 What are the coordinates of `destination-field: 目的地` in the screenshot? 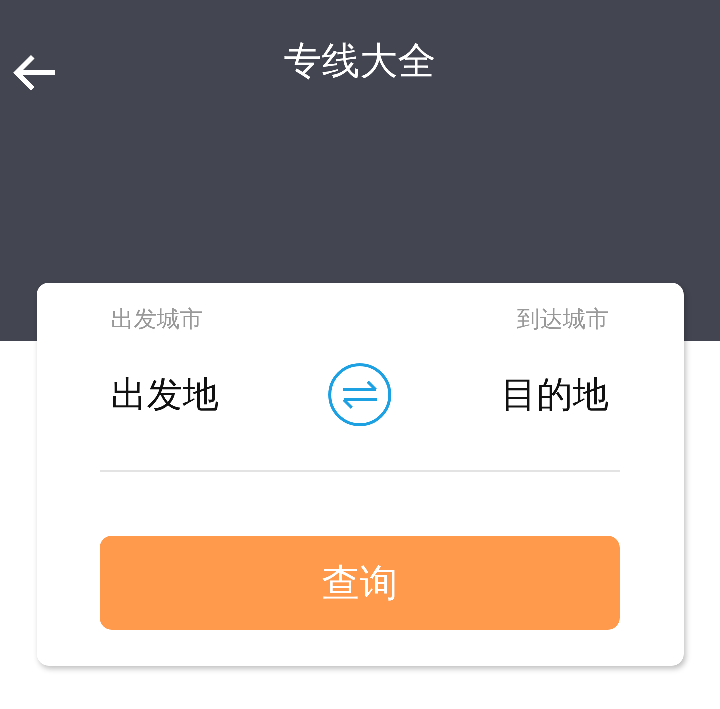 It's located at (555, 395).